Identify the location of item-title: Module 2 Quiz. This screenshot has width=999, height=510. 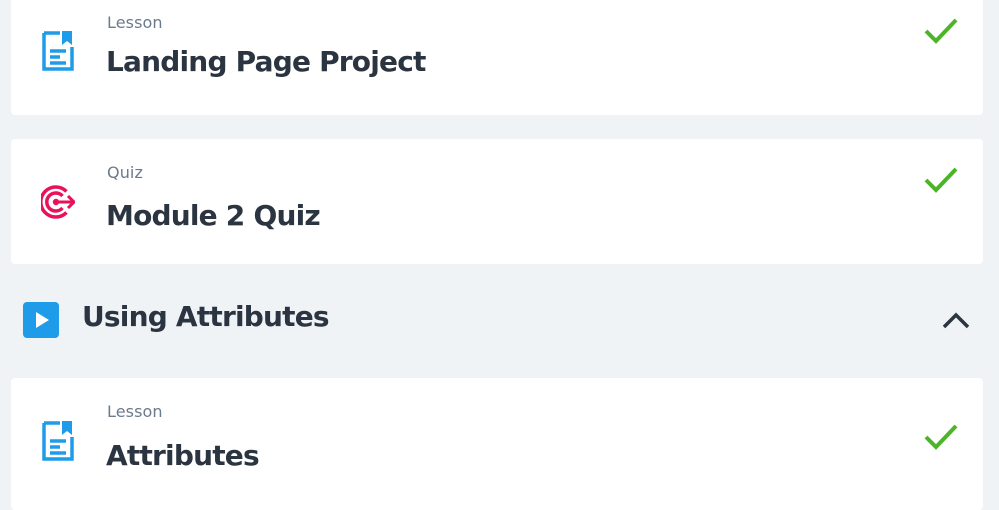
(213, 215).